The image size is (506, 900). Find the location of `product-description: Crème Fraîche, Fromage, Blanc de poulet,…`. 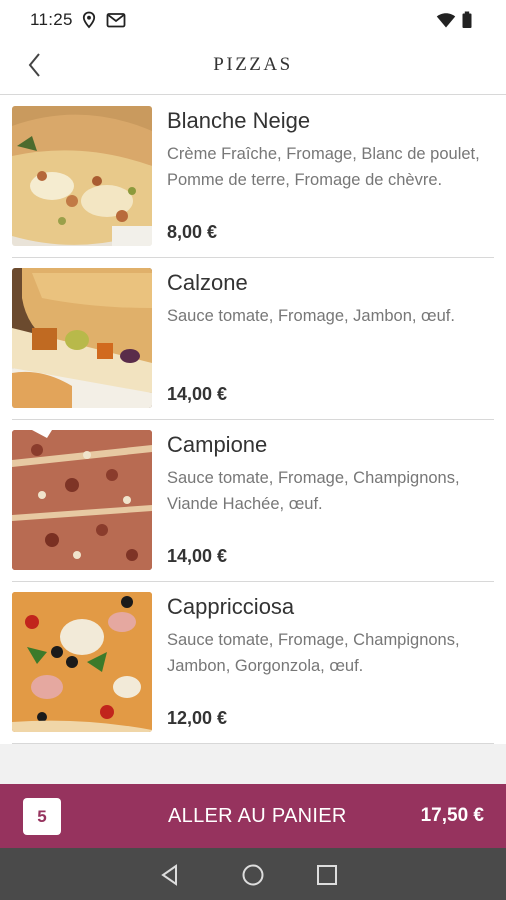

product-description: Crème Fraîche, Fromage, Blanc de poulet,… is located at coordinates (323, 167).